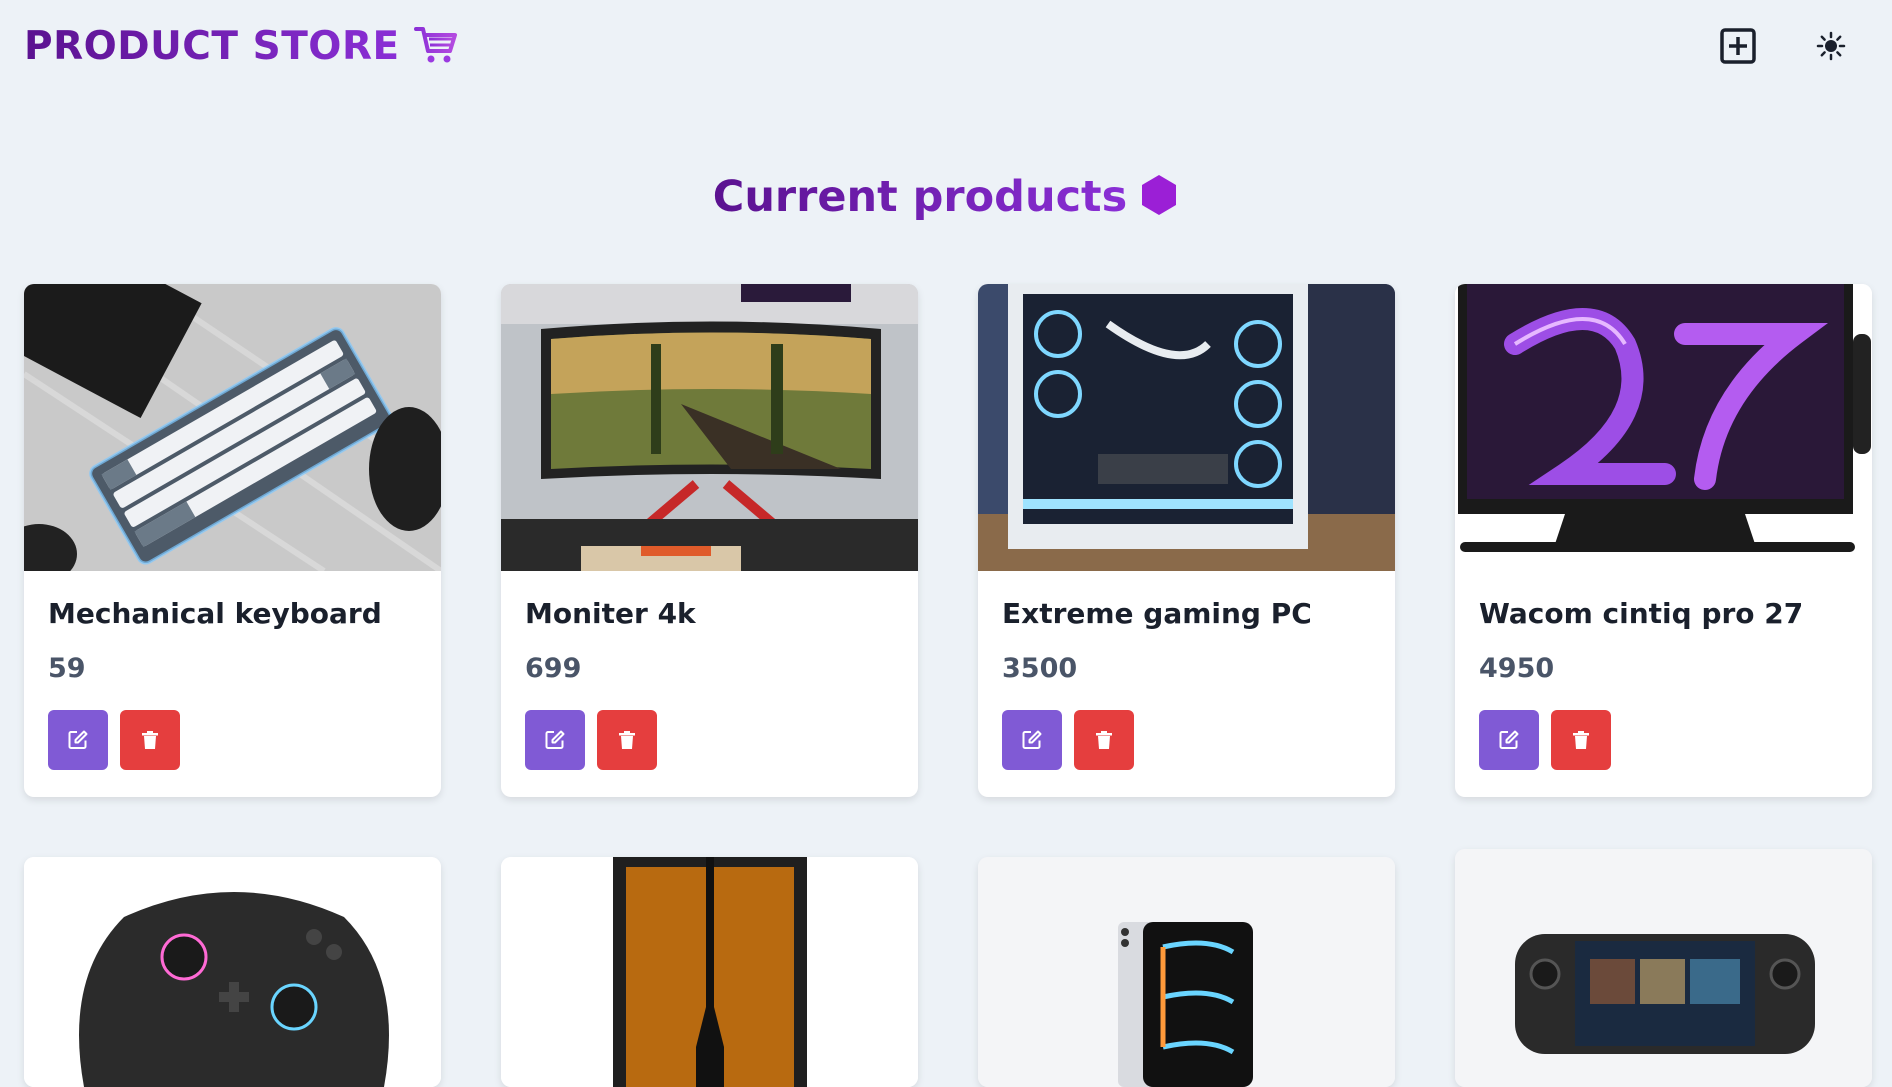 The height and width of the screenshot is (1087, 1892). I want to click on add-product-button, so click(1738, 48).